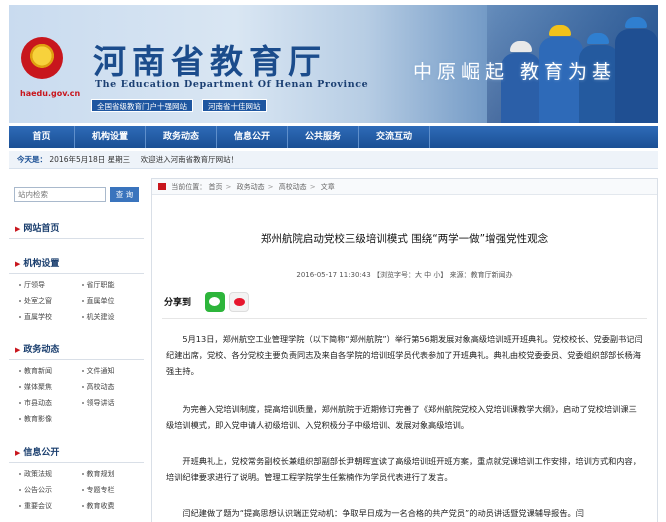 The image size is (666, 522). What do you see at coordinates (189, 187) in the screenshot?
I see `breadcrumb-label: 当前位置：` at bounding box center [189, 187].